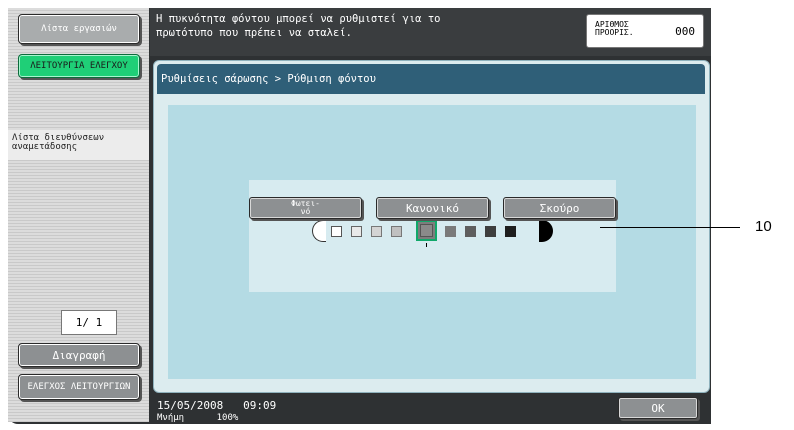  What do you see at coordinates (546, 231) in the screenshot?
I see `dark-end-icon` at bounding box center [546, 231].